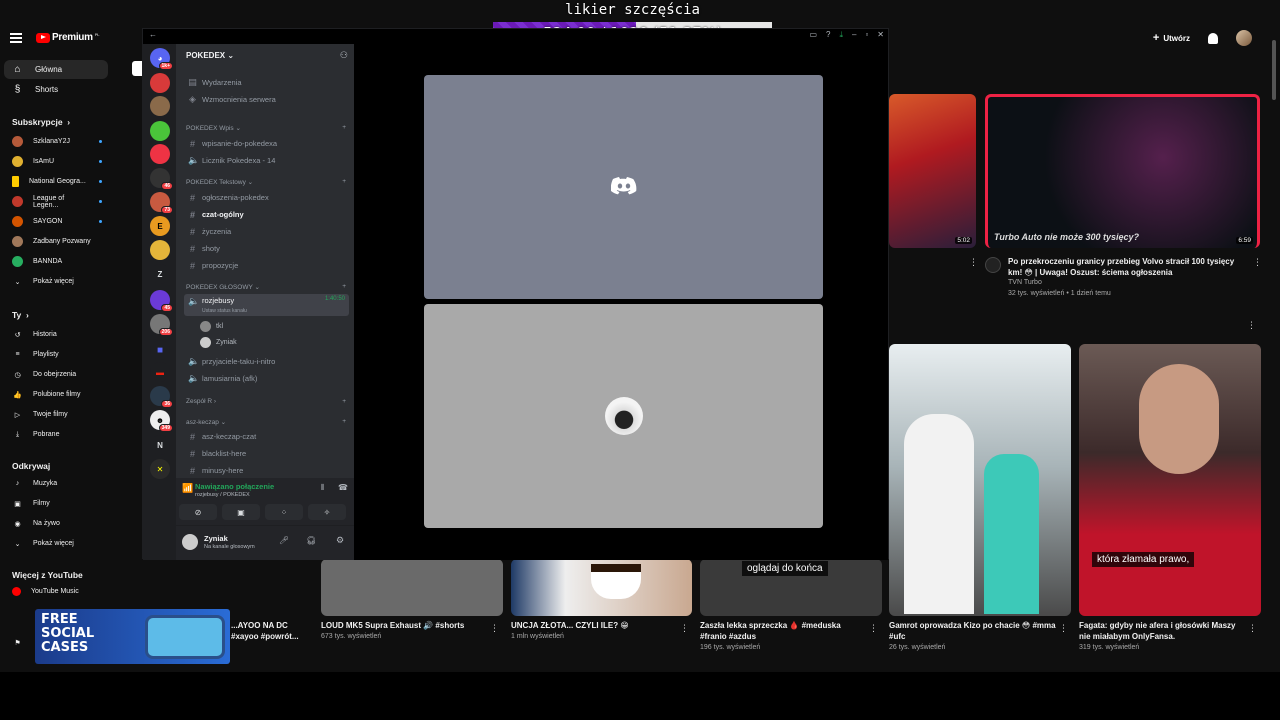 This screenshot has height=720, width=1280. What do you see at coordinates (62, 523) in the screenshot?
I see `explore-item-live: ◉ Na żywo` at bounding box center [62, 523].